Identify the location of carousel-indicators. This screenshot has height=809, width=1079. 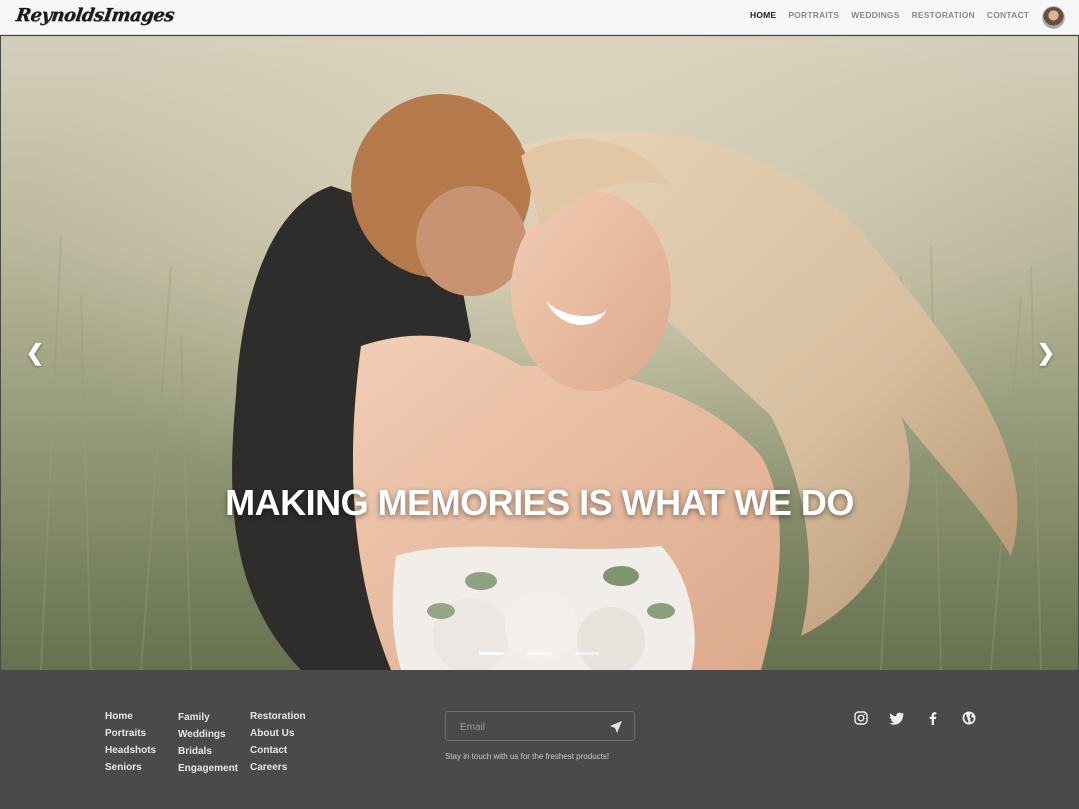
(551, 653).